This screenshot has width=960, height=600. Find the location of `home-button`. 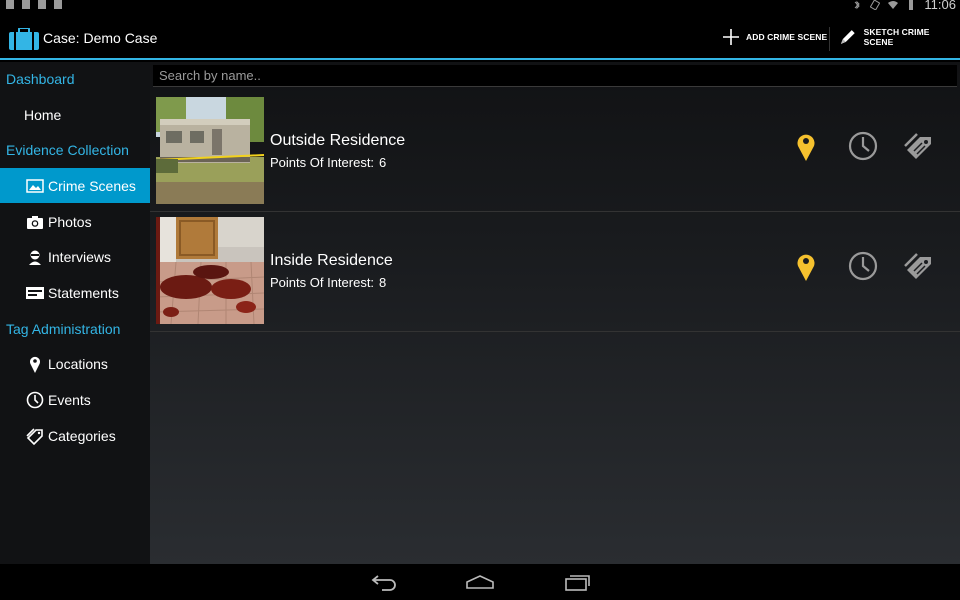

home-button is located at coordinates (480, 582).